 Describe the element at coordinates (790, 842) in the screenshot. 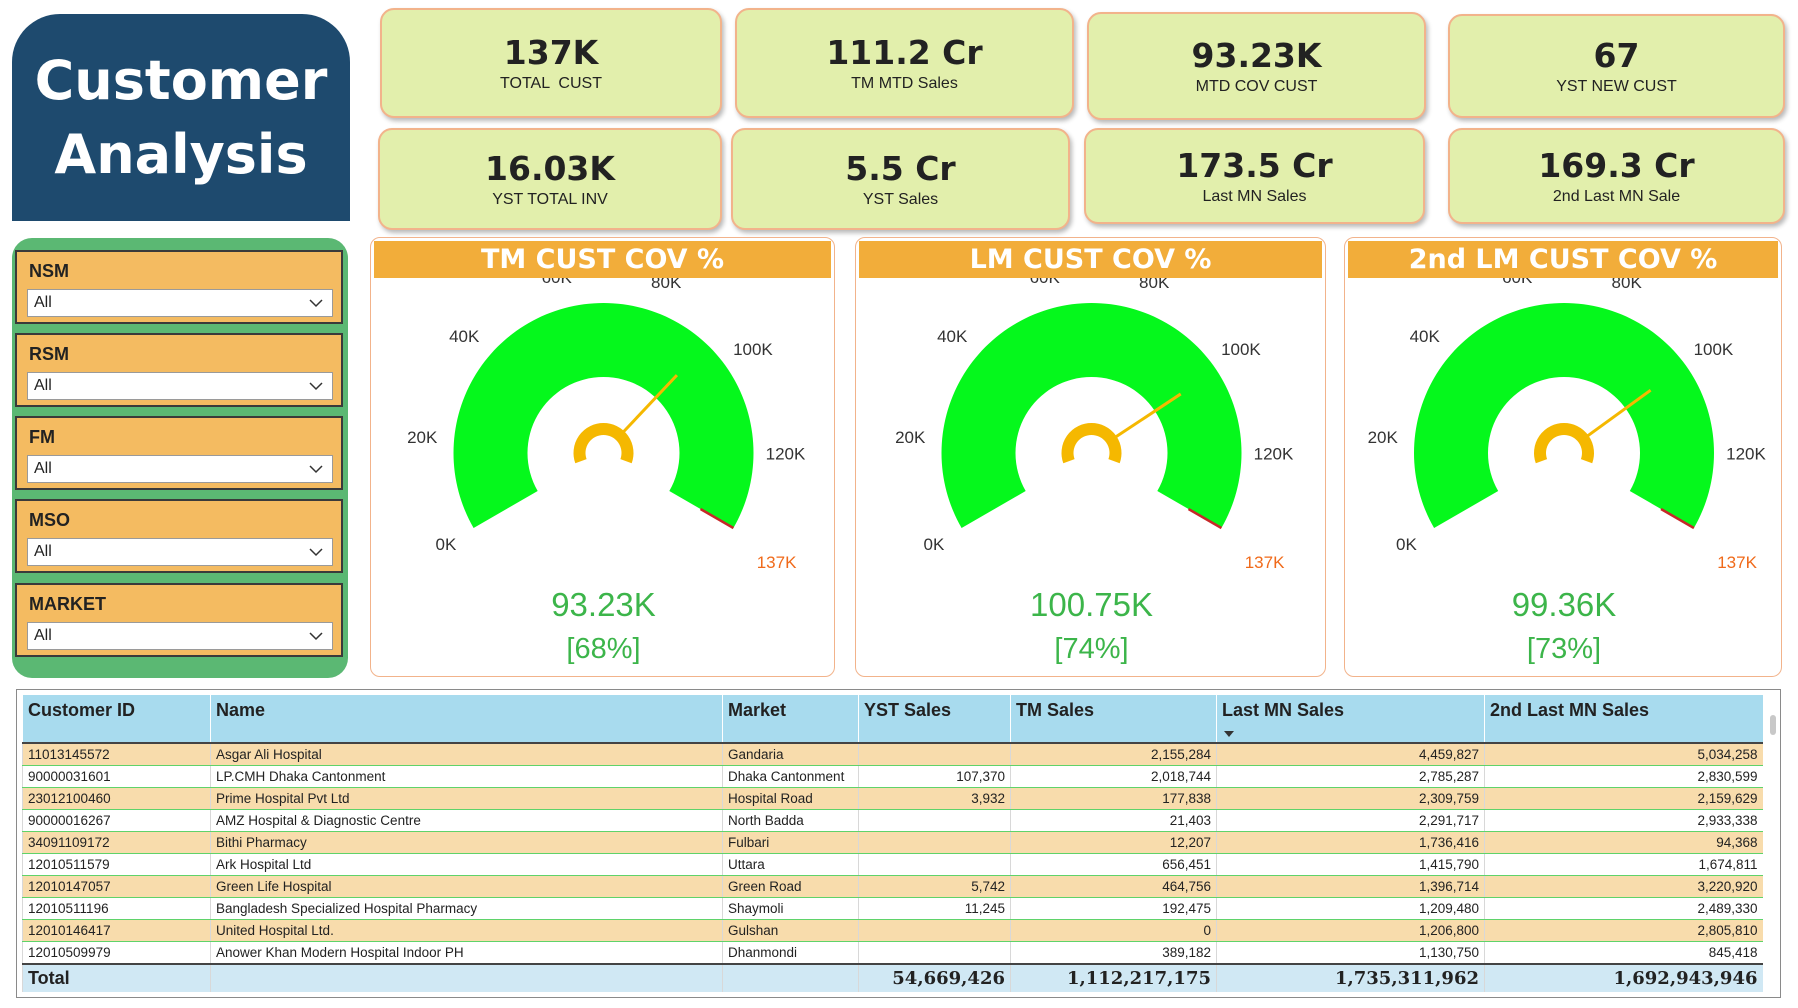

I see `table-cell: Fulbari` at that location.